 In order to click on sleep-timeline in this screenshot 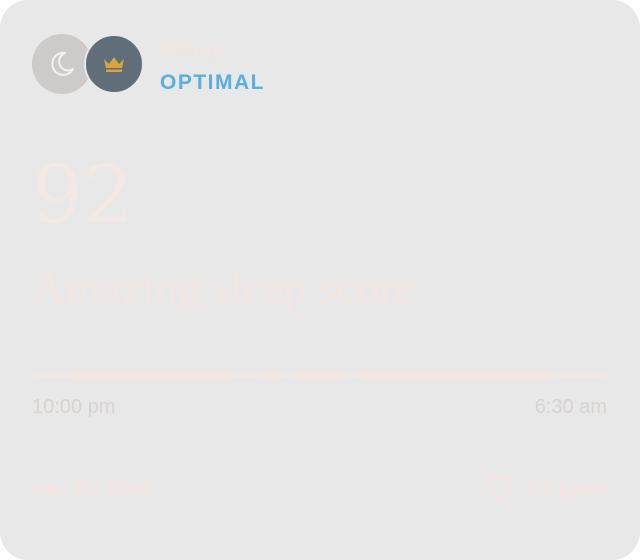, I will do `click(320, 375)`.